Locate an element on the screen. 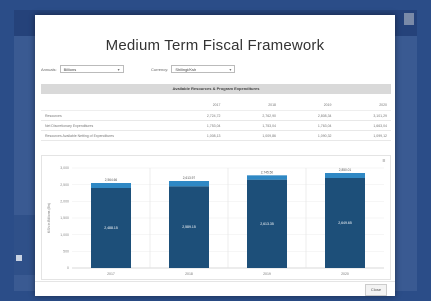 The height and width of the screenshot is (301, 431). y-tick-label: 2,500 is located at coordinates (64, 185).